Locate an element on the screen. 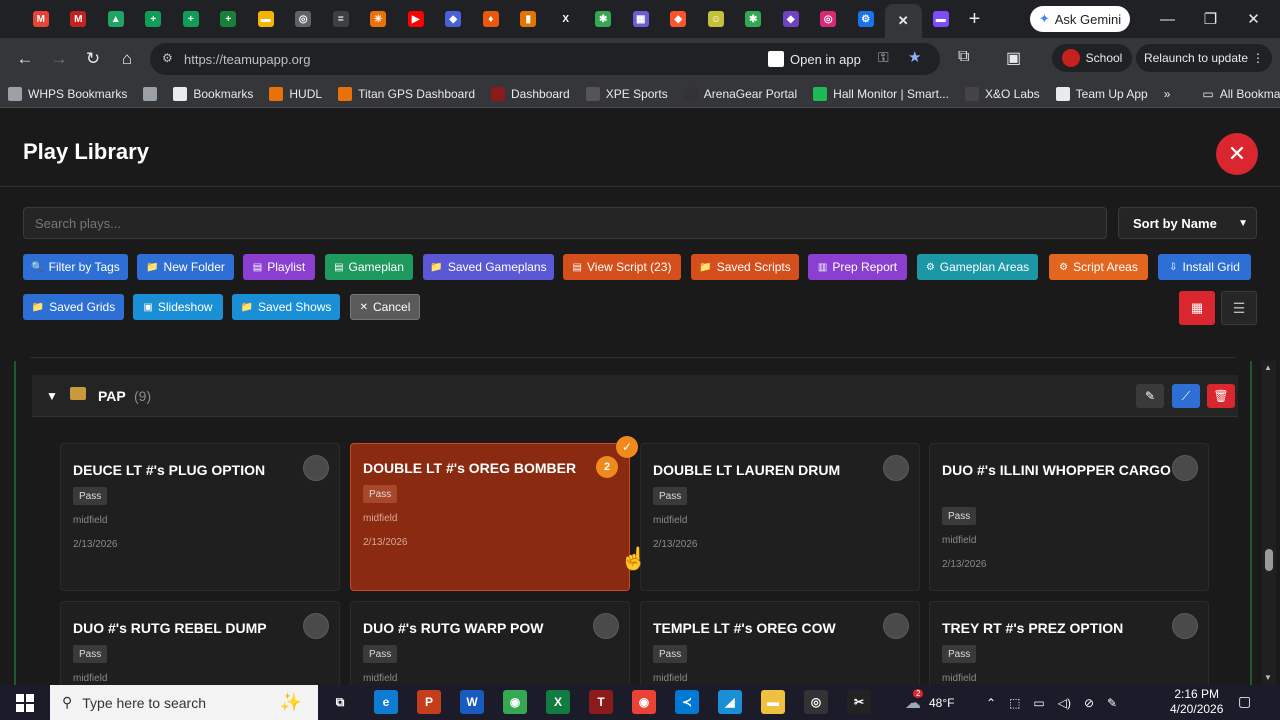  more-bookmarks-icon: » is located at coordinates (1167, 94).